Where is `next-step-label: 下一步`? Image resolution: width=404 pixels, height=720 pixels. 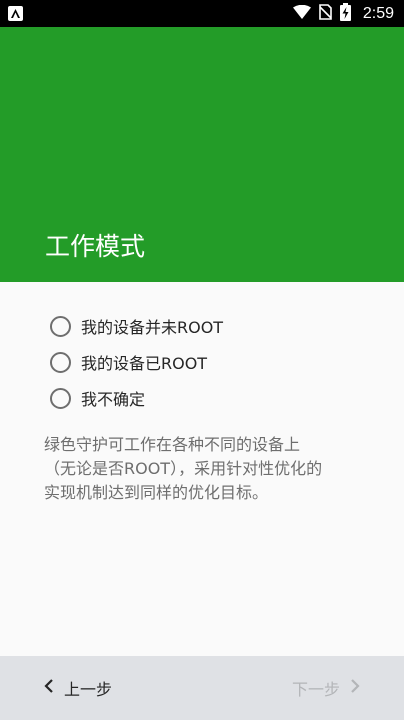 next-step-label: 下一步 is located at coordinates (315, 689).